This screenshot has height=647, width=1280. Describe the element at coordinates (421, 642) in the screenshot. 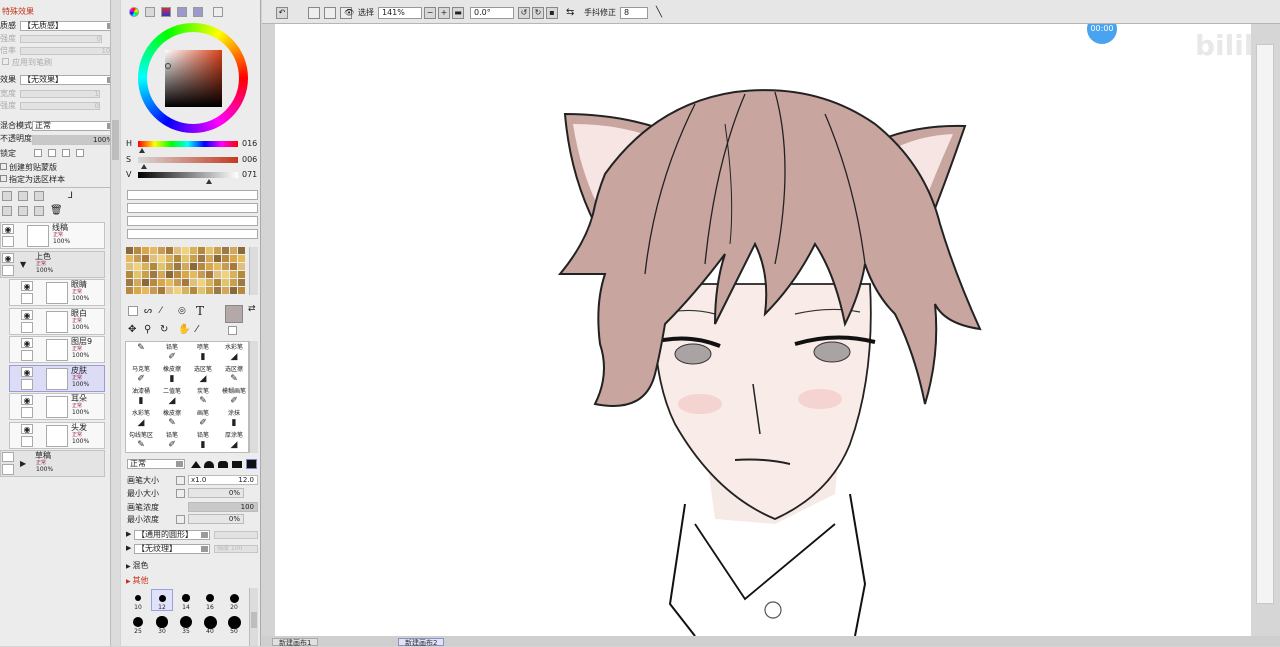

I see `doc-tab-2: 新建画布2` at that location.